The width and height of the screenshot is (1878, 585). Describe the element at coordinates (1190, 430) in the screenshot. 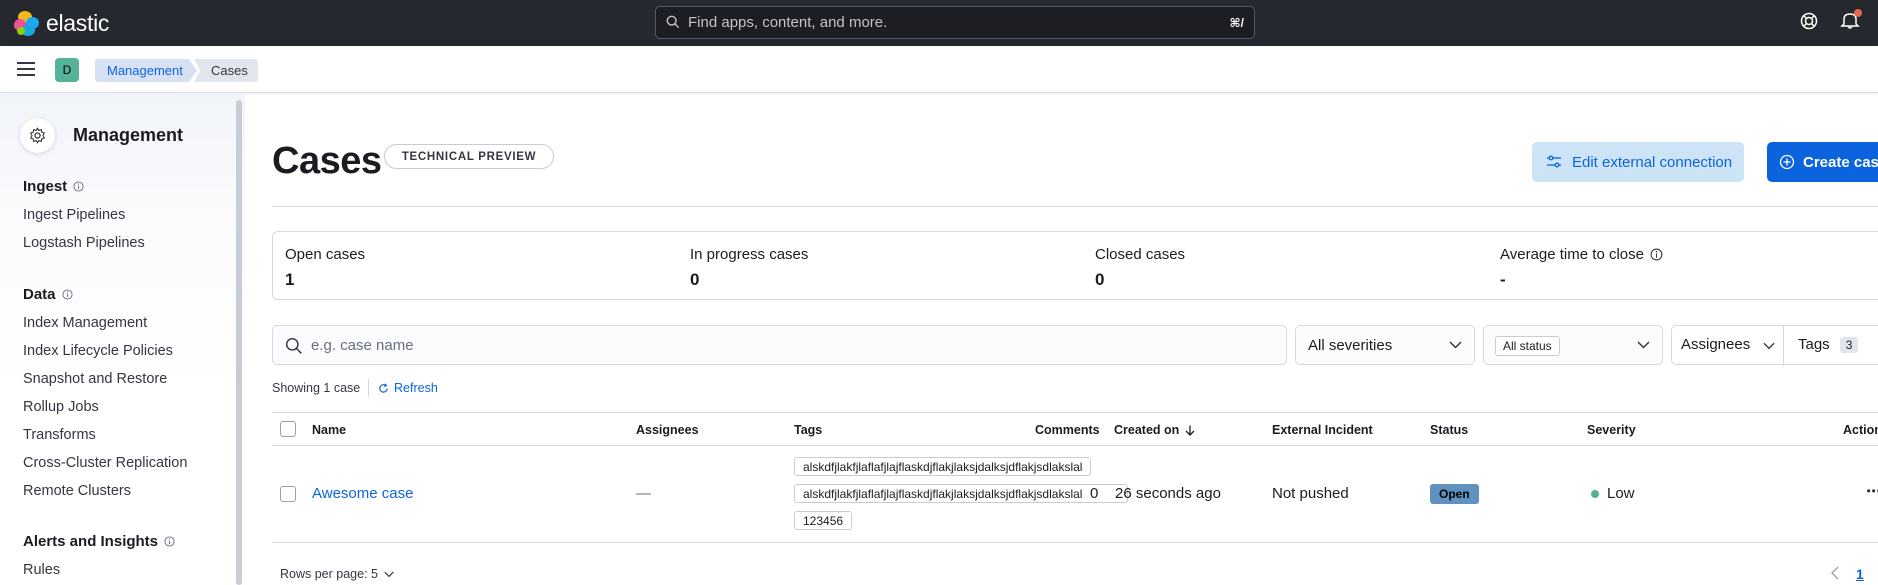

I see `arrow-down-icon` at that location.